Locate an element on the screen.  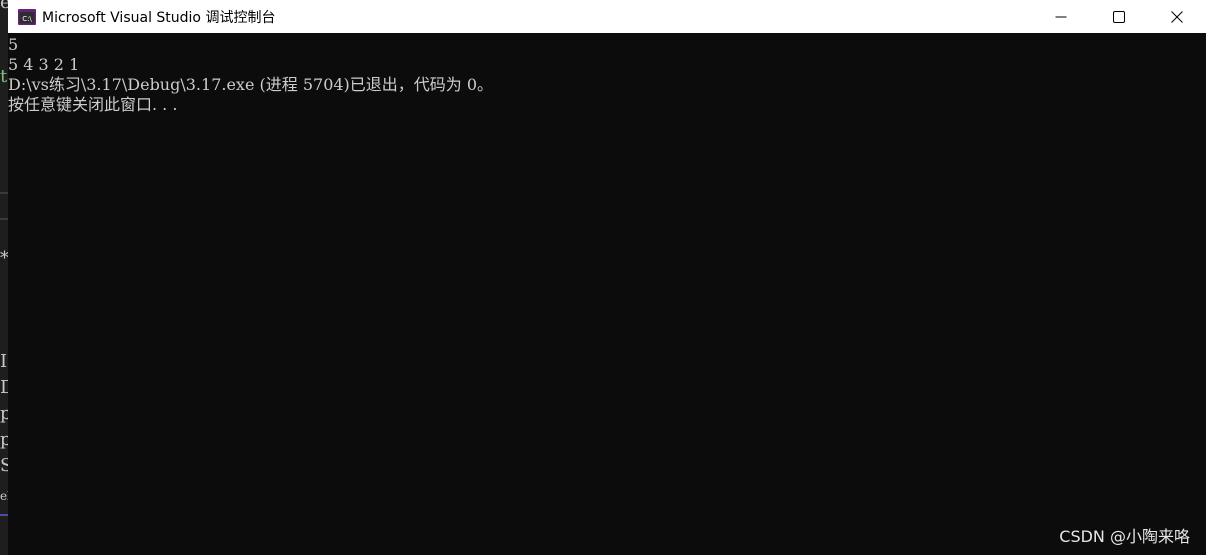
csdn-watermark: CSDN @小陶来咯 is located at coordinates (1124, 536).